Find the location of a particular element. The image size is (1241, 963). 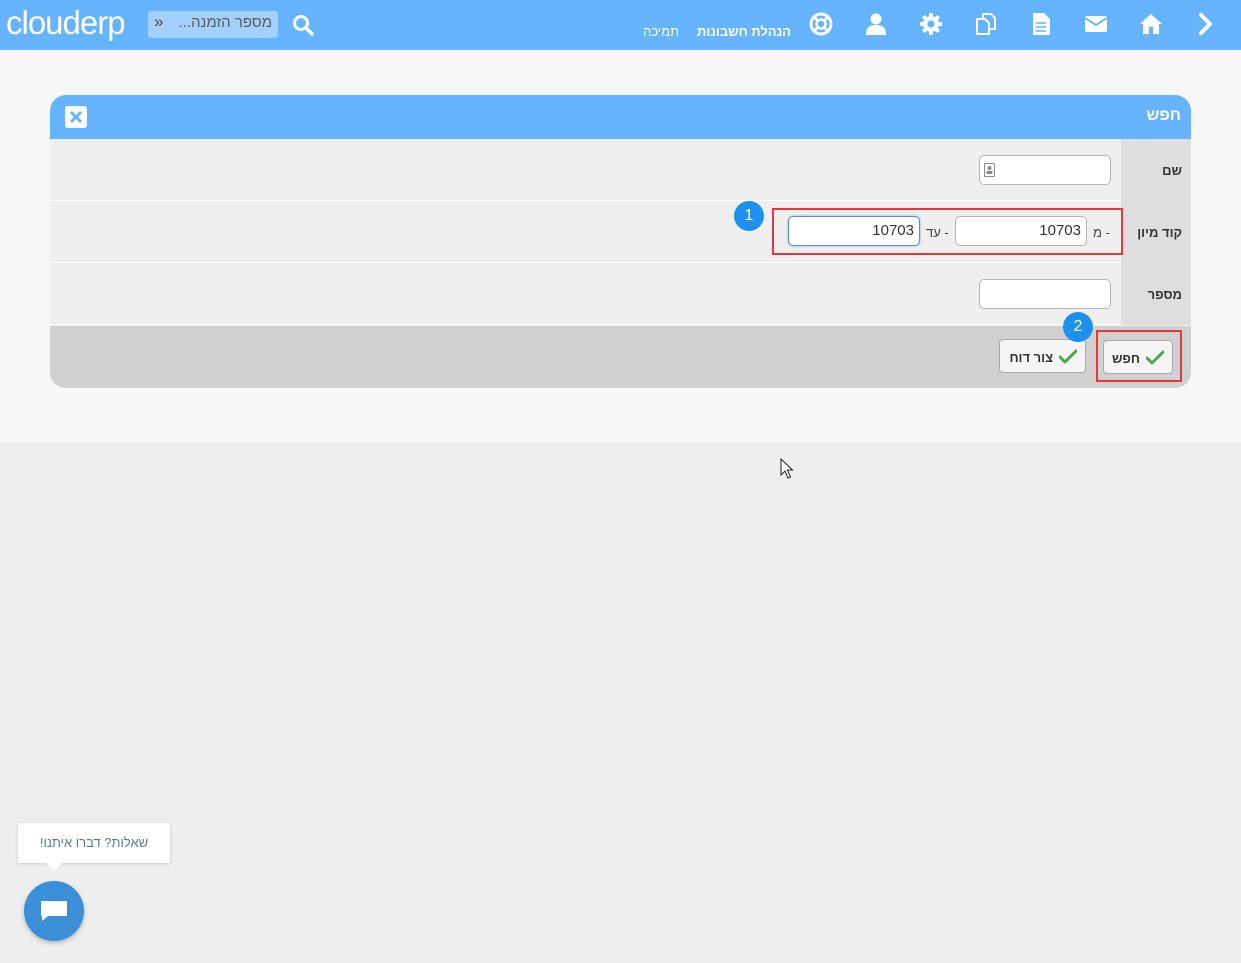

chat-bubble-icon is located at coordinates (54, 911).